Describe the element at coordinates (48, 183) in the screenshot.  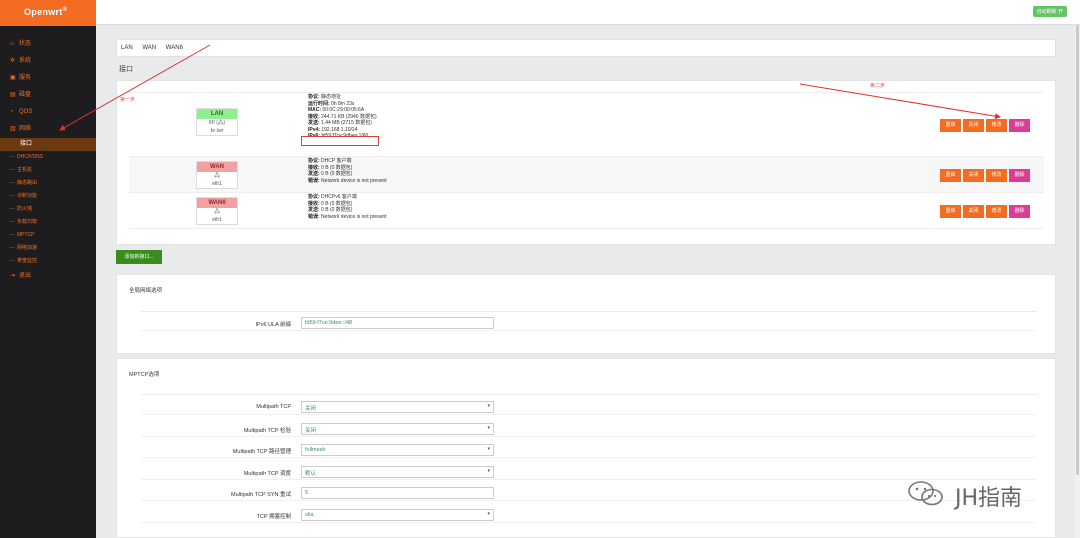
I see `sidebar-subitem: --- 静态路由` at that location.